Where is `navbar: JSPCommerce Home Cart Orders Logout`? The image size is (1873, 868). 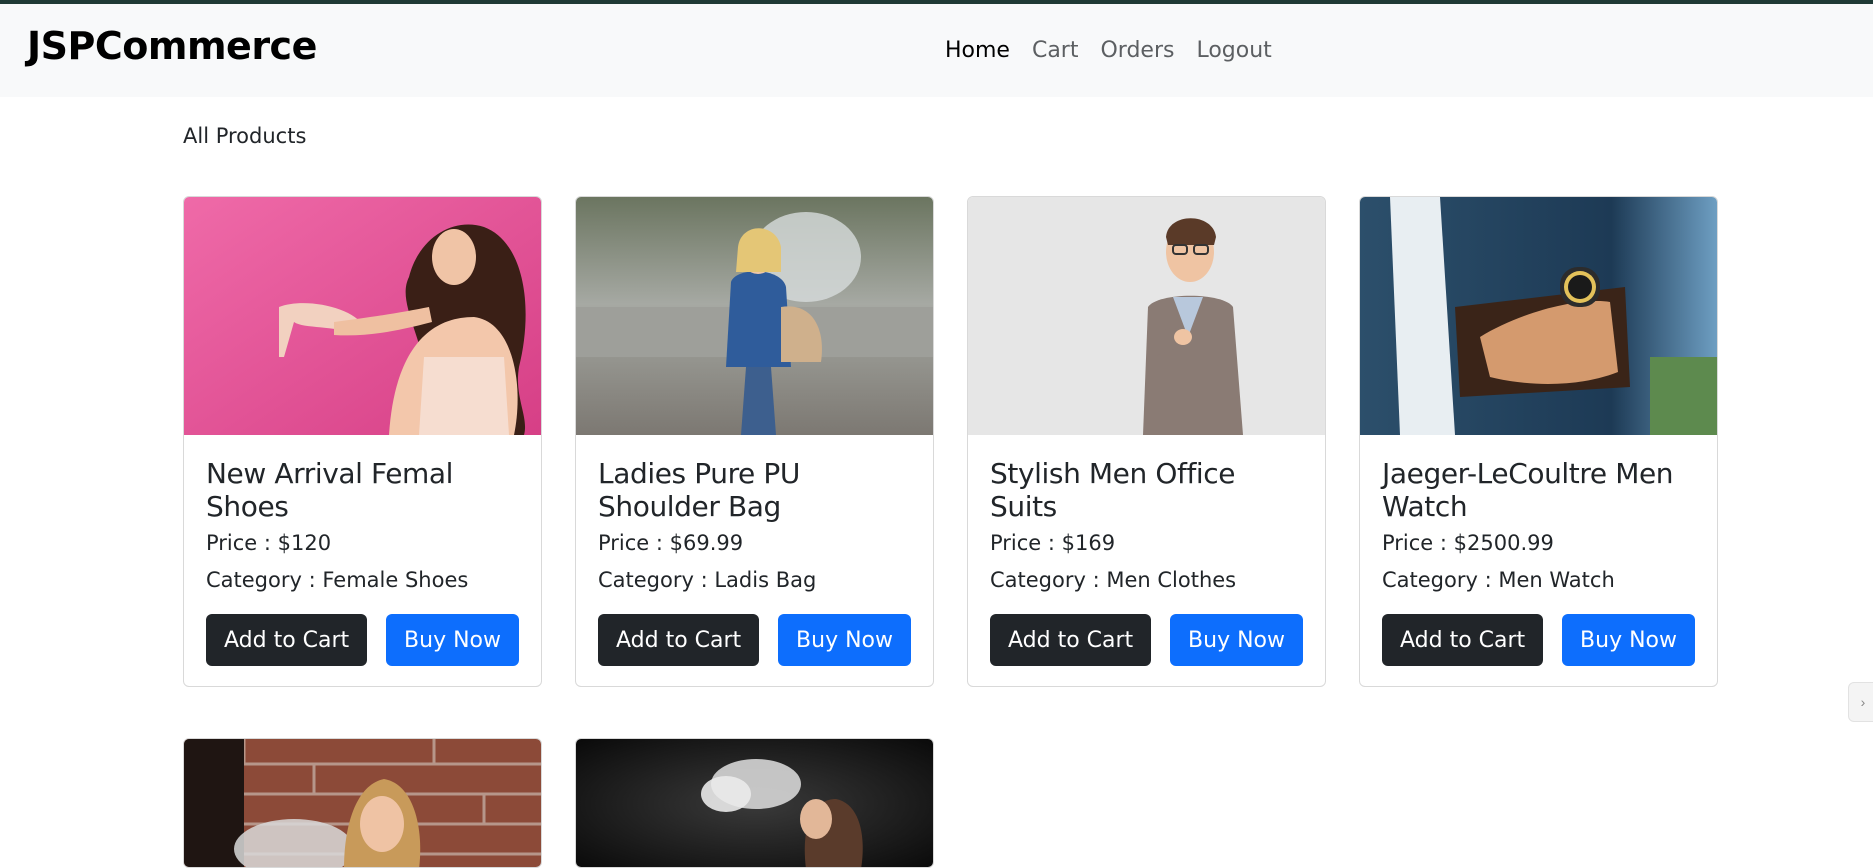
navbar: JSPCommerce Home Cart Orders Logout is located at coordinates (936, 50).